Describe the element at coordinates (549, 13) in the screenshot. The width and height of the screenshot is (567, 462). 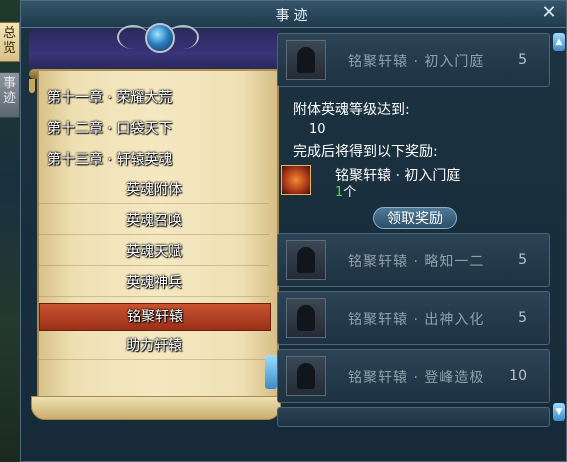
I see `close-icon: ✕` at that location.